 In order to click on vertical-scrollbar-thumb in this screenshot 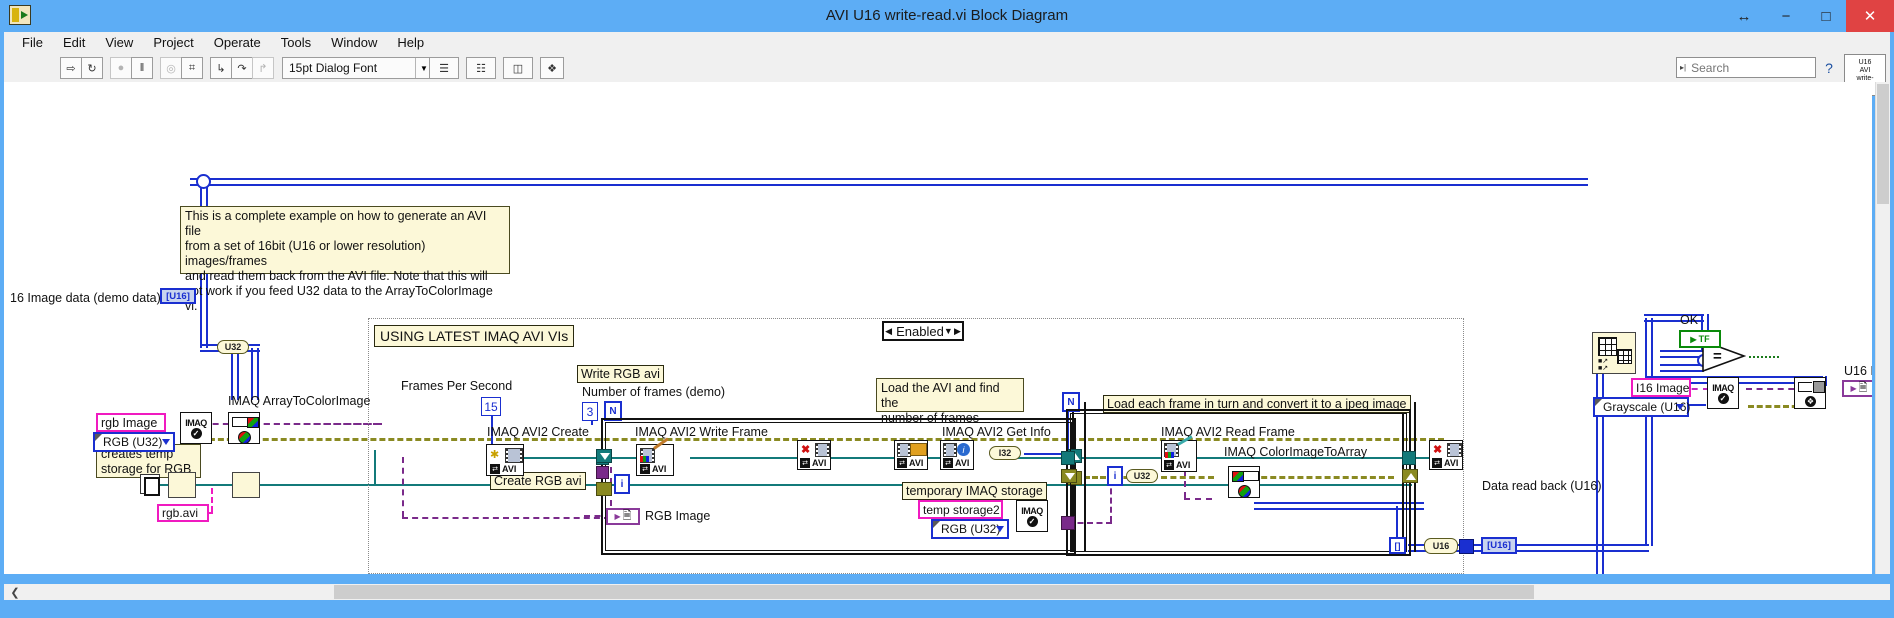, I will do `click(1883, 144)`.